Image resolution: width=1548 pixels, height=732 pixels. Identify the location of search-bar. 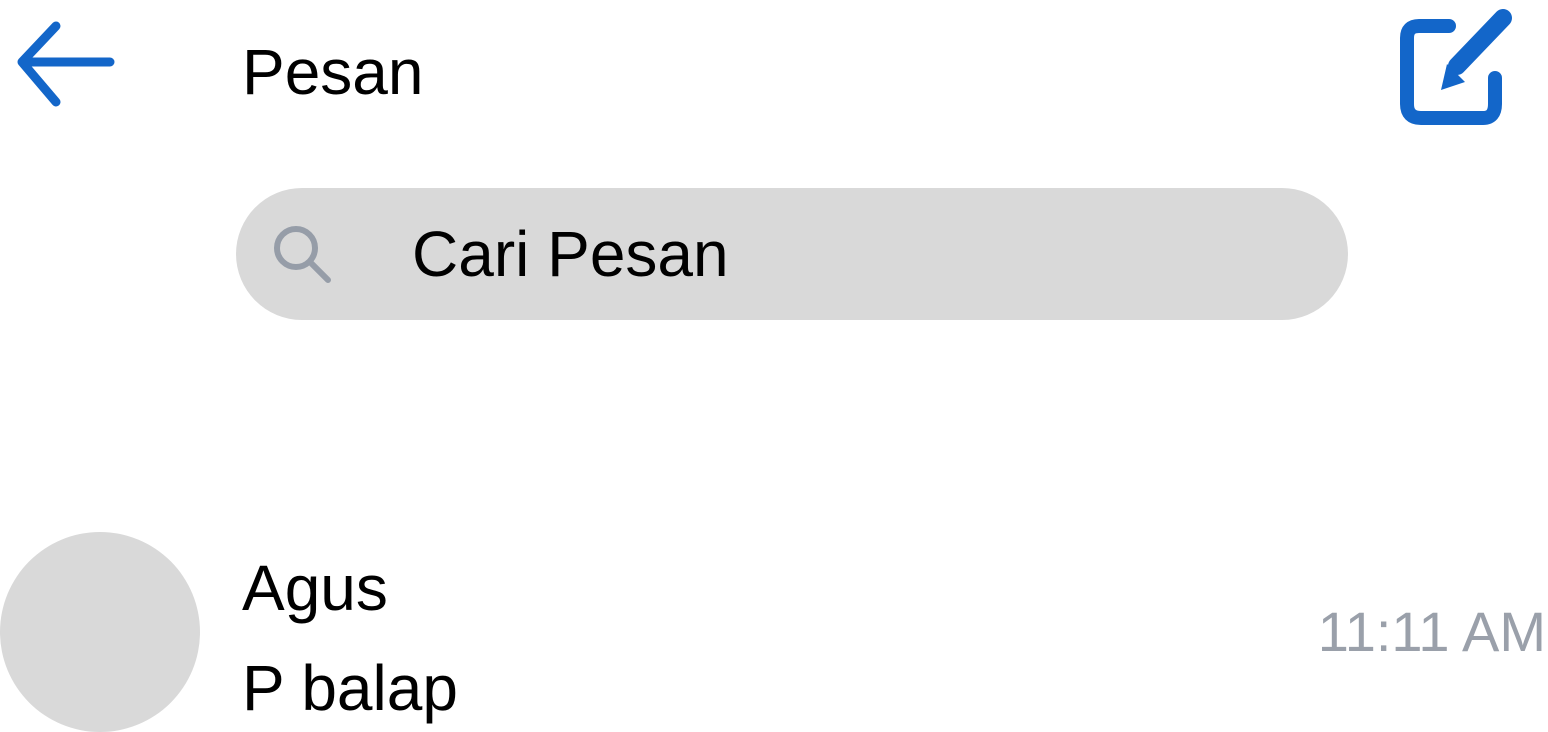
(792, 254).